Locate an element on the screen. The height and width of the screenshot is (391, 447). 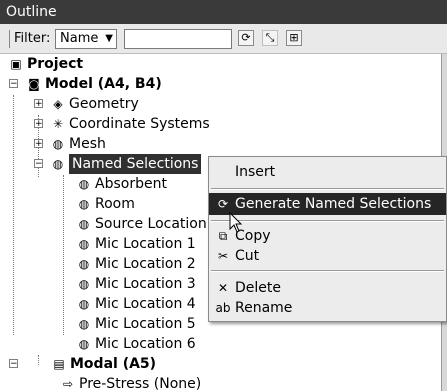
model-icon: ◙ is located at coordinates (34, 84).